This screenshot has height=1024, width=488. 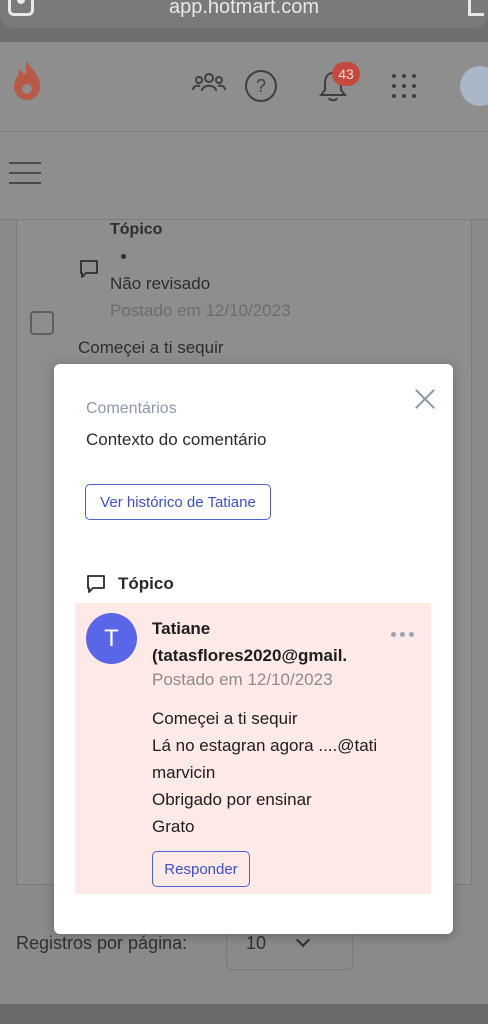 What do you see at coordinates (346, 74) in the screenshot?
I see `notification-badge: 43` at bounding box center [346, 74].